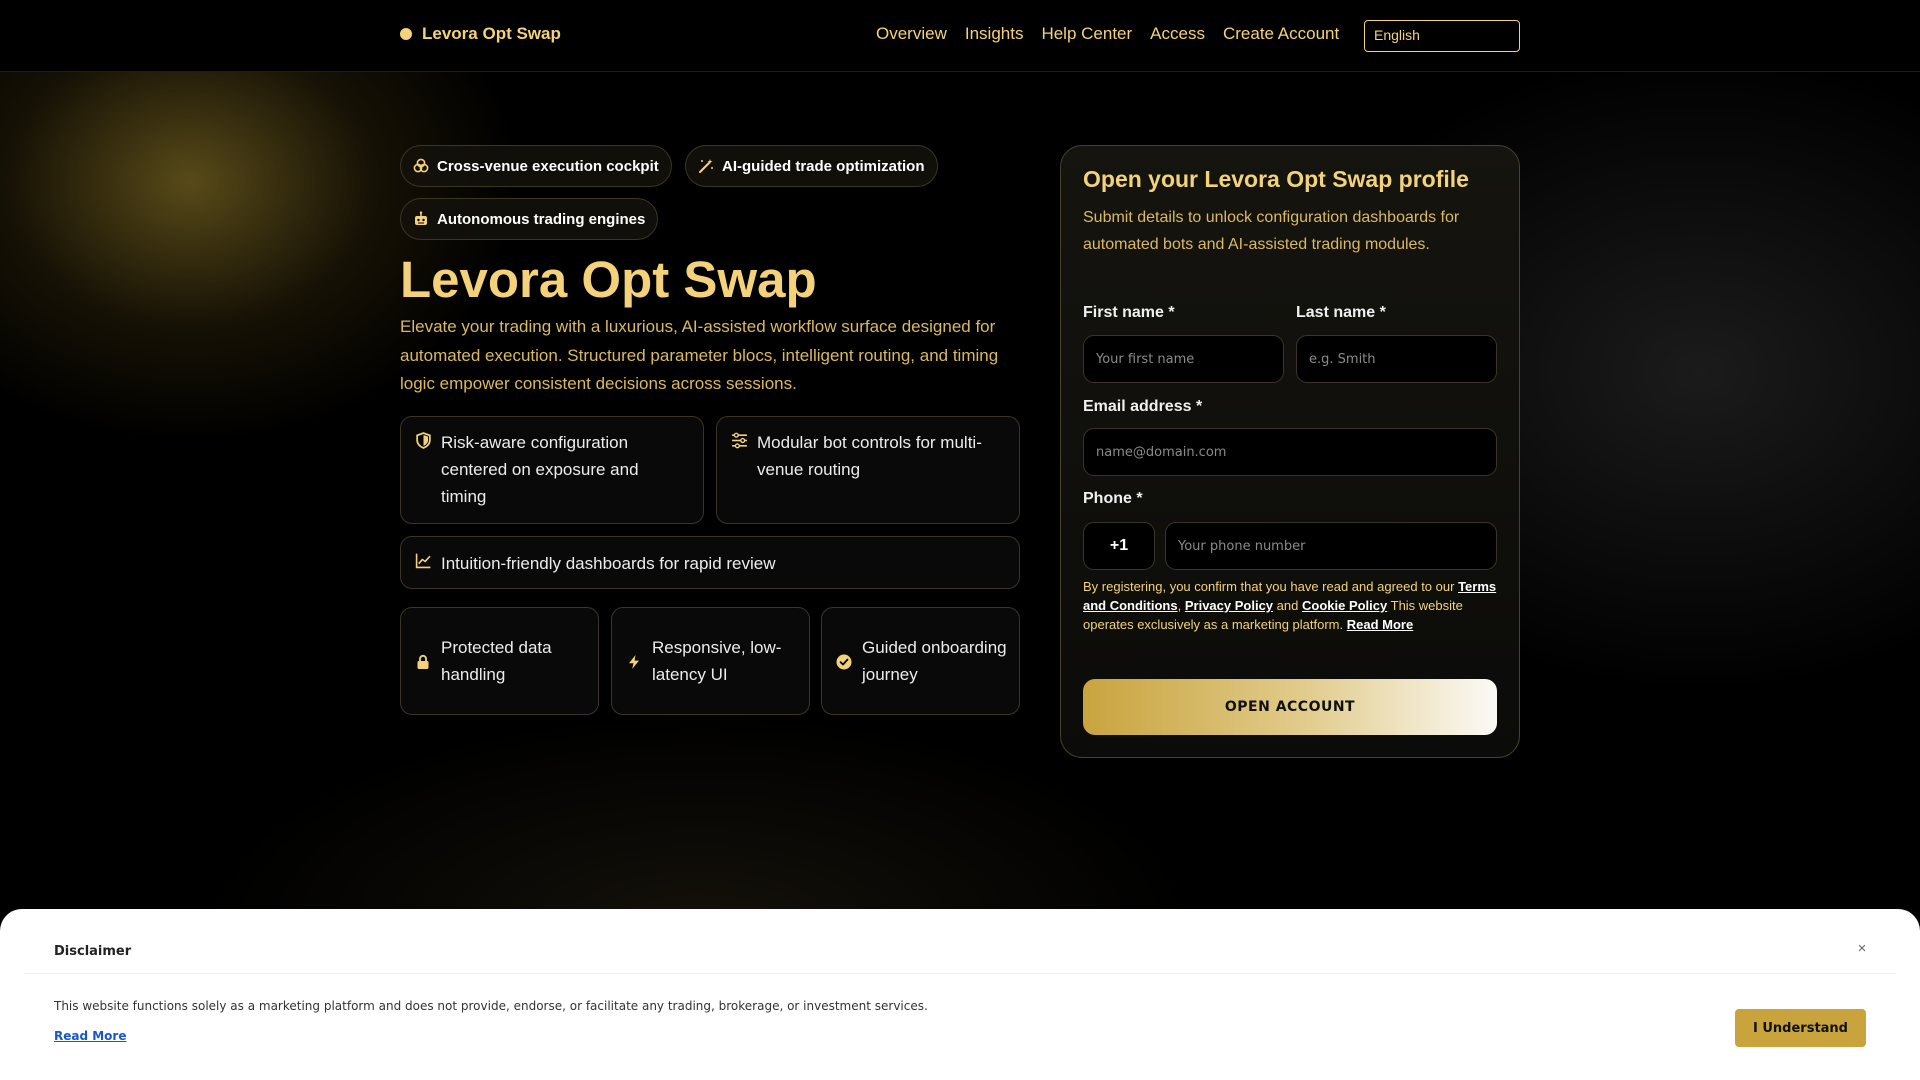  What do you see at coordinates (496, 661) in the screenshot?
I see `badge-text: Protected data handling` at bounding box center [496, 661].